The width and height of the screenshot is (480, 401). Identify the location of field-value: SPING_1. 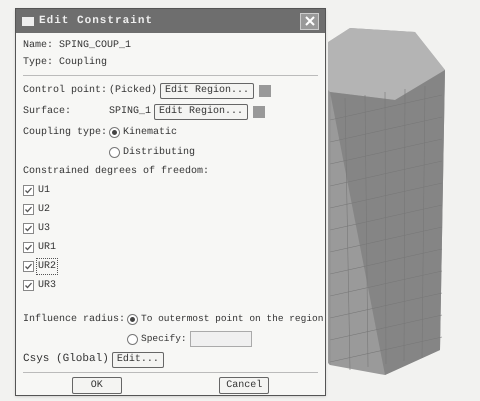
(130, 112).